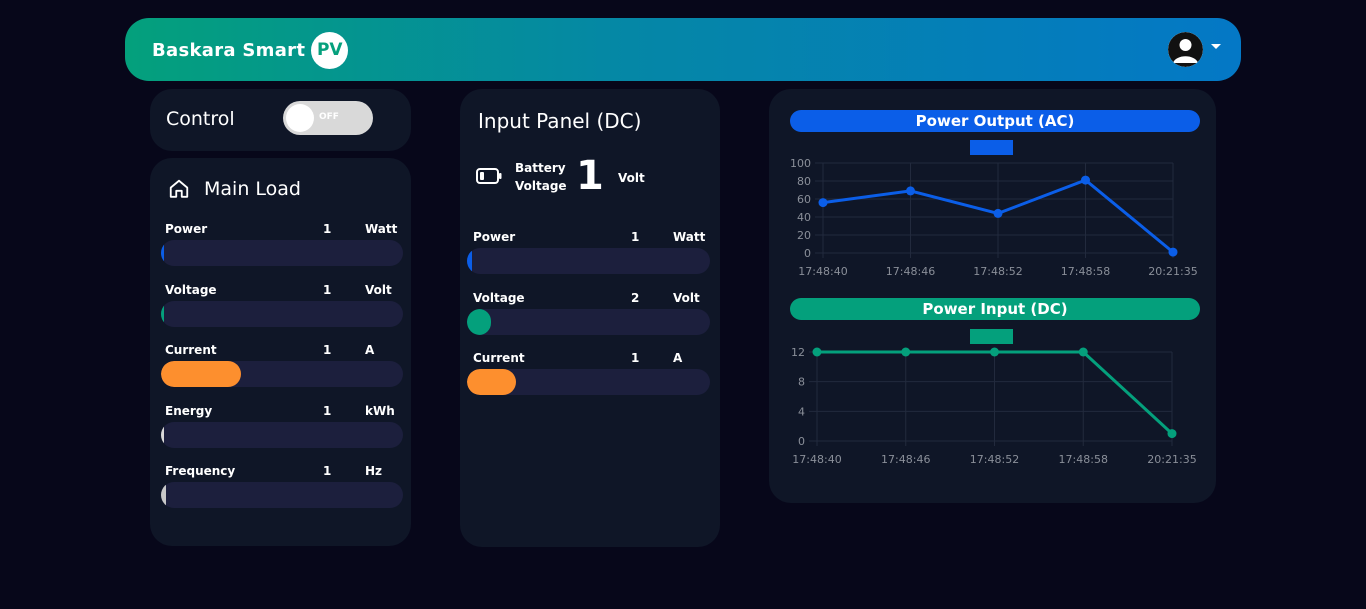 The height and width of the screenshot is (609, 1366). What do you see at coordinates (590, 176) in the screenshot?
I see `battery-voltage-value: 1` at bounding box center [590, 176].